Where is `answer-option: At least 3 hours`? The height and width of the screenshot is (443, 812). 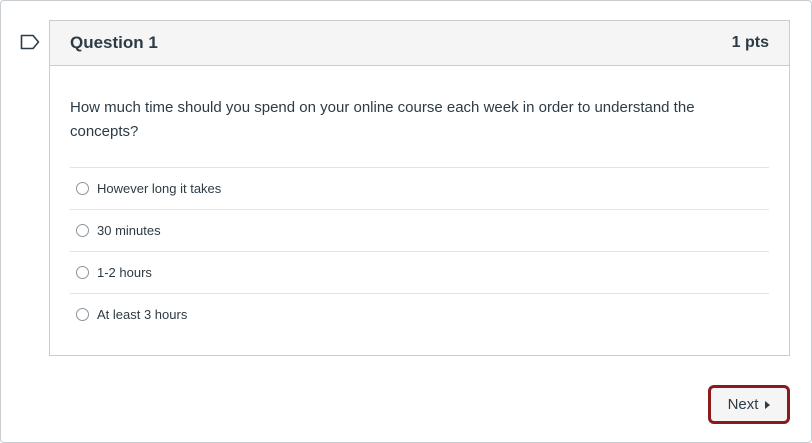 answer-option: At least 3 hours is located at coordinates (419, 314).